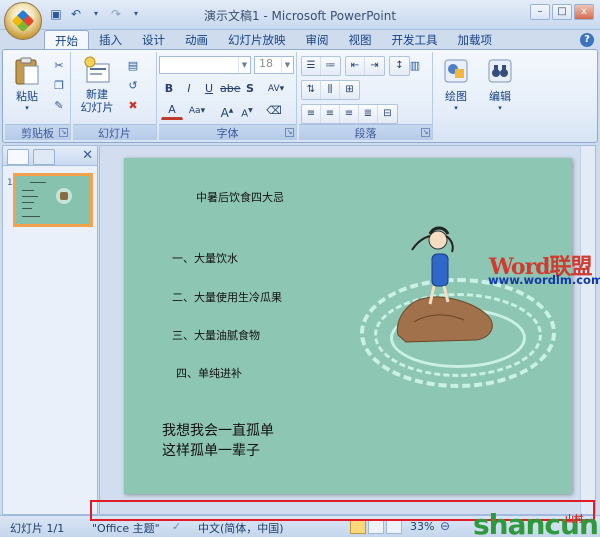 This screenshot has width=600, height=537. I want to click on slide-item-1: 一、大量饮水, so click(205, 258).